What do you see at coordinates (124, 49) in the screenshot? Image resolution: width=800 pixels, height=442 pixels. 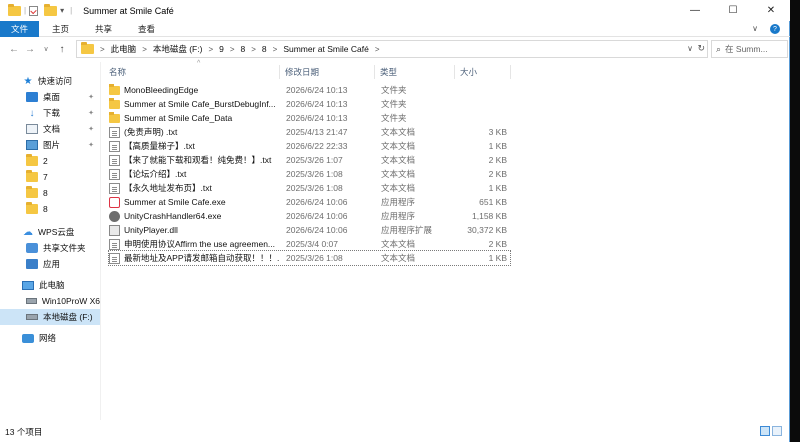 I see `breadcrumb-this-pc: 此电脑` at bounding box center [124, 49].